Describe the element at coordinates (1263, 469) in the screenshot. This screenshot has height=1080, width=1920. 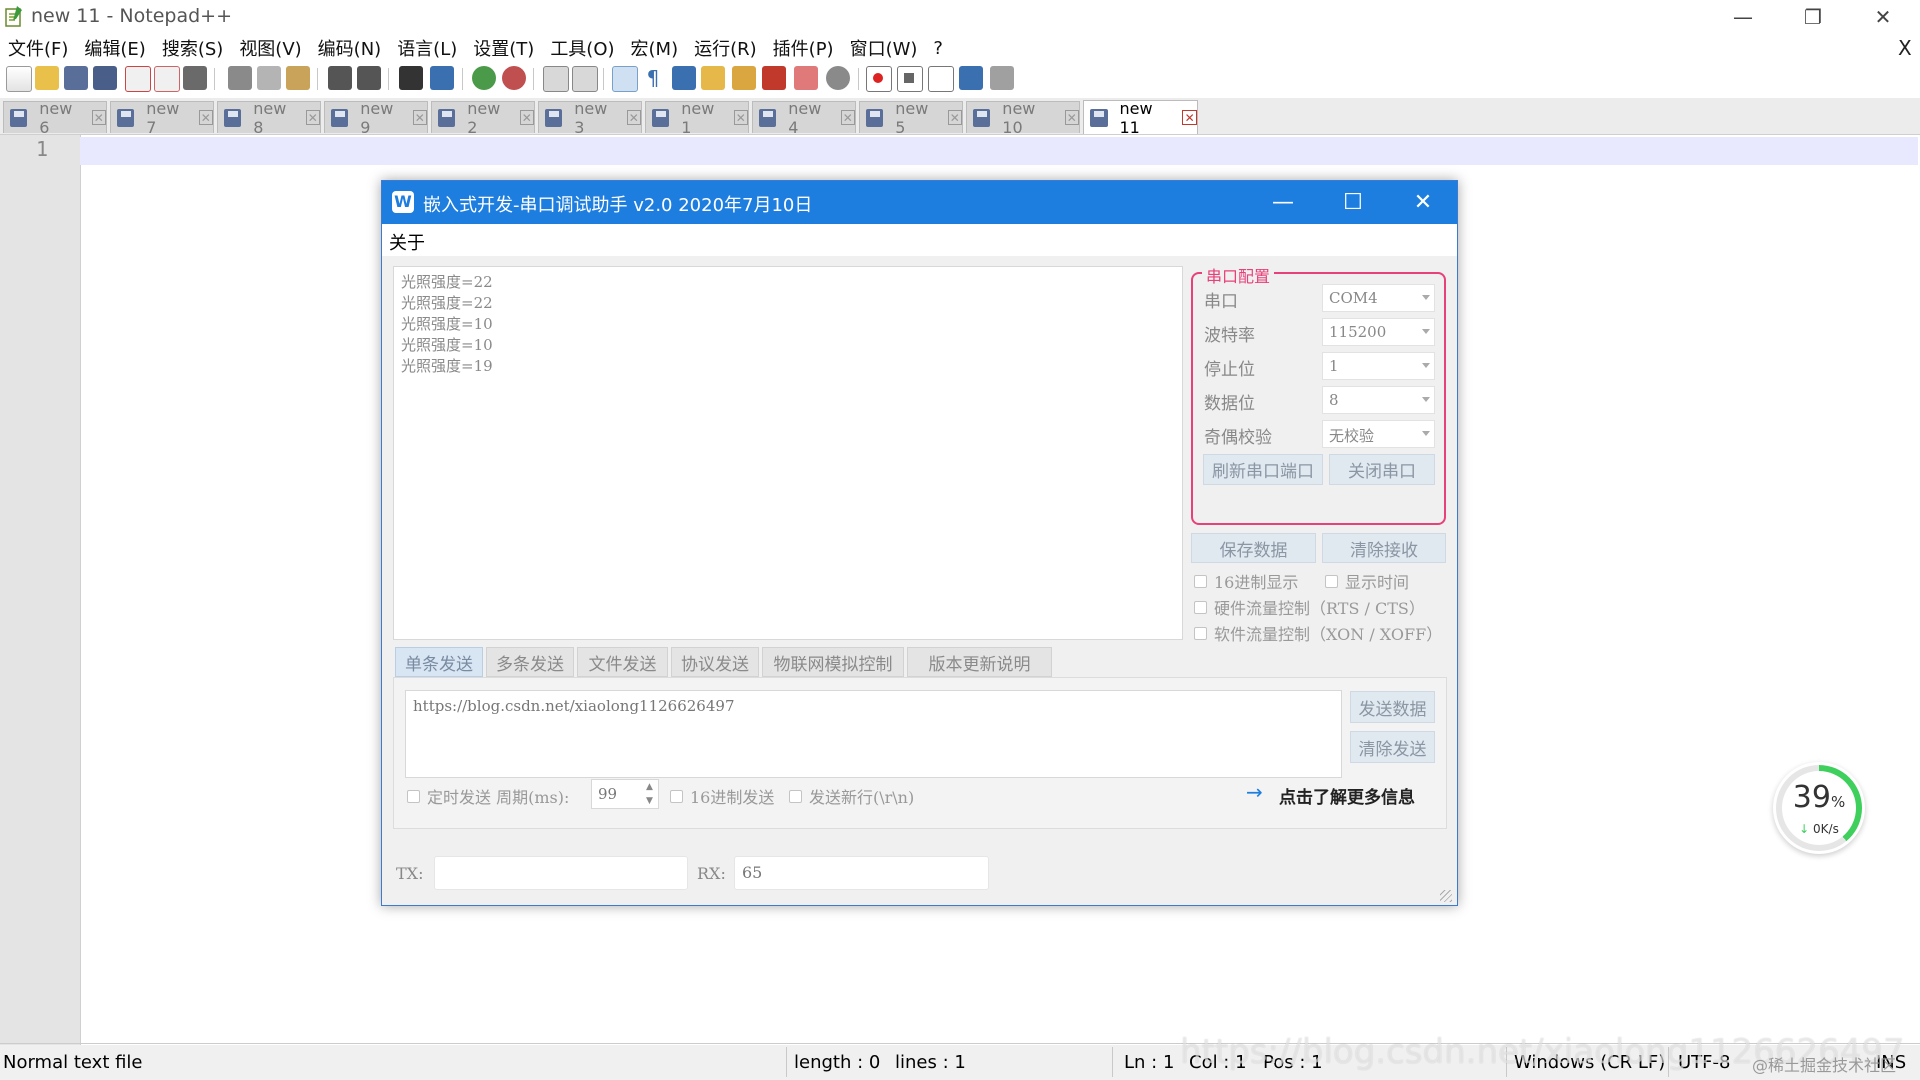
I see `refresh-ports-button: 刷新串口端口` at that location.